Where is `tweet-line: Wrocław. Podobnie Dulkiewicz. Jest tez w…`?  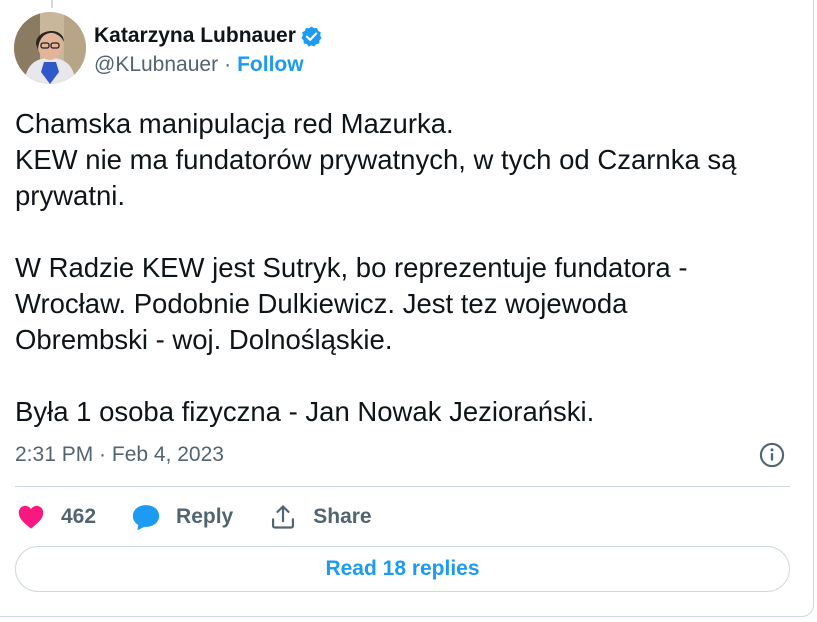
tweet-line: Wrocław. Podobnie Dulkiewicz. Jest tez w… is located at coordinates (321, 303).